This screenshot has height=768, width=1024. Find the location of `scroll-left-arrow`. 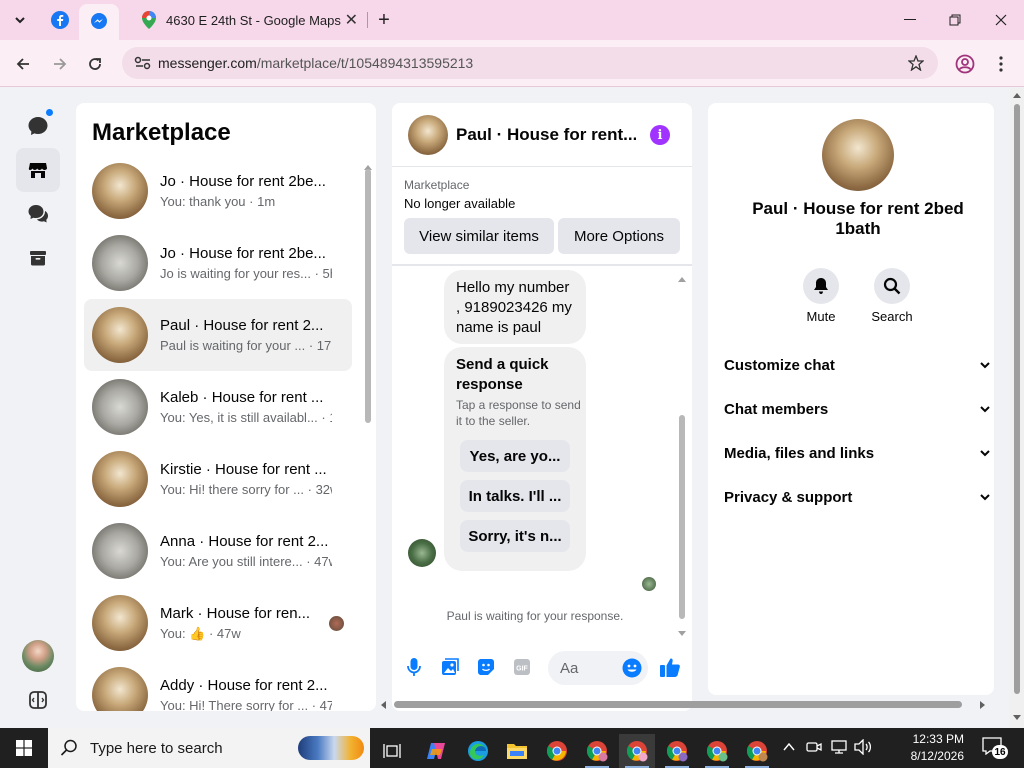

scroll-left-arrow is located at coordinates (383, 705).